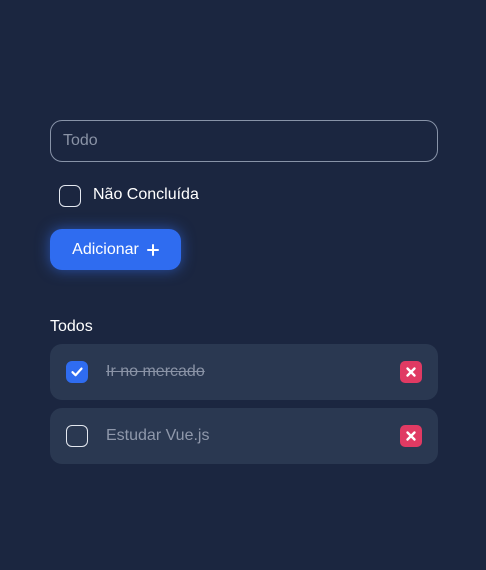  Describe the element at coordinates (244, 141) in the screenshot. I see `todo-input` at that location.